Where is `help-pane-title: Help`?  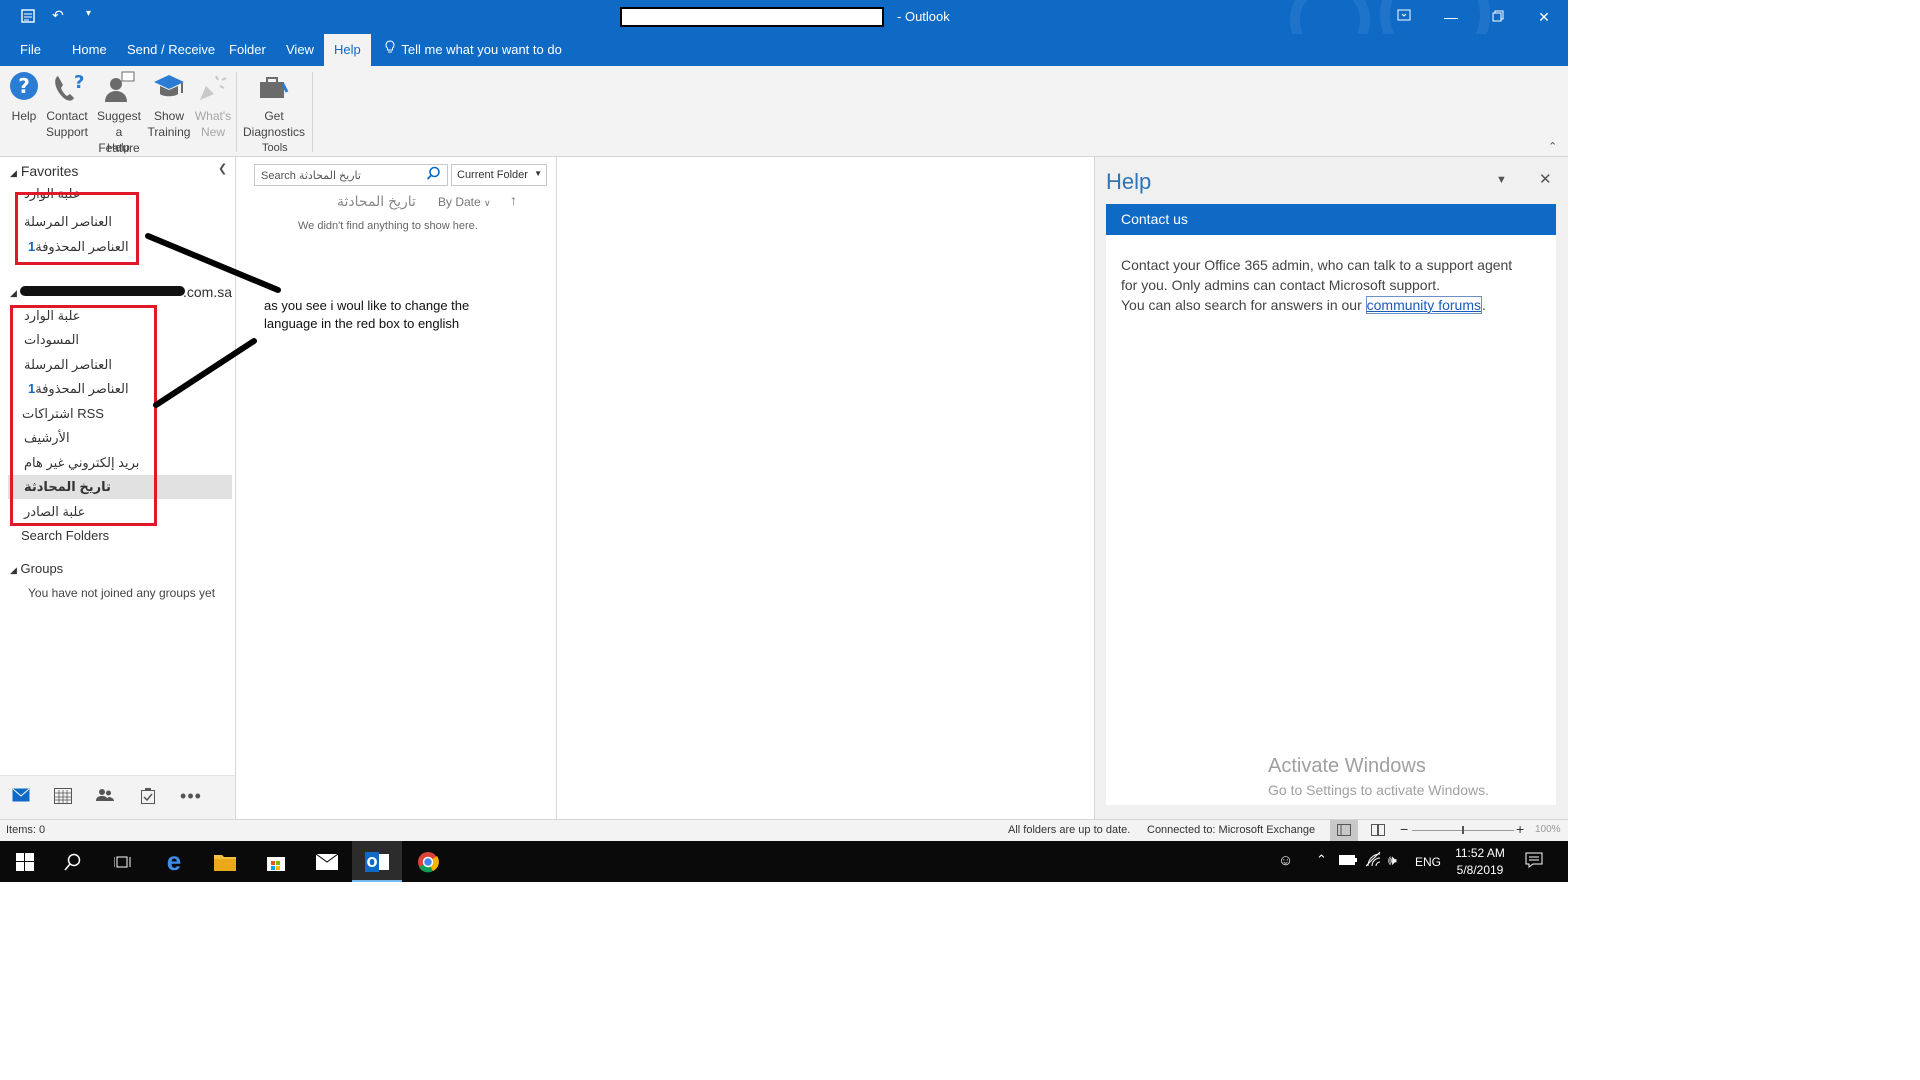
help-pane-title: Help is located at coordinates (1129, 181).